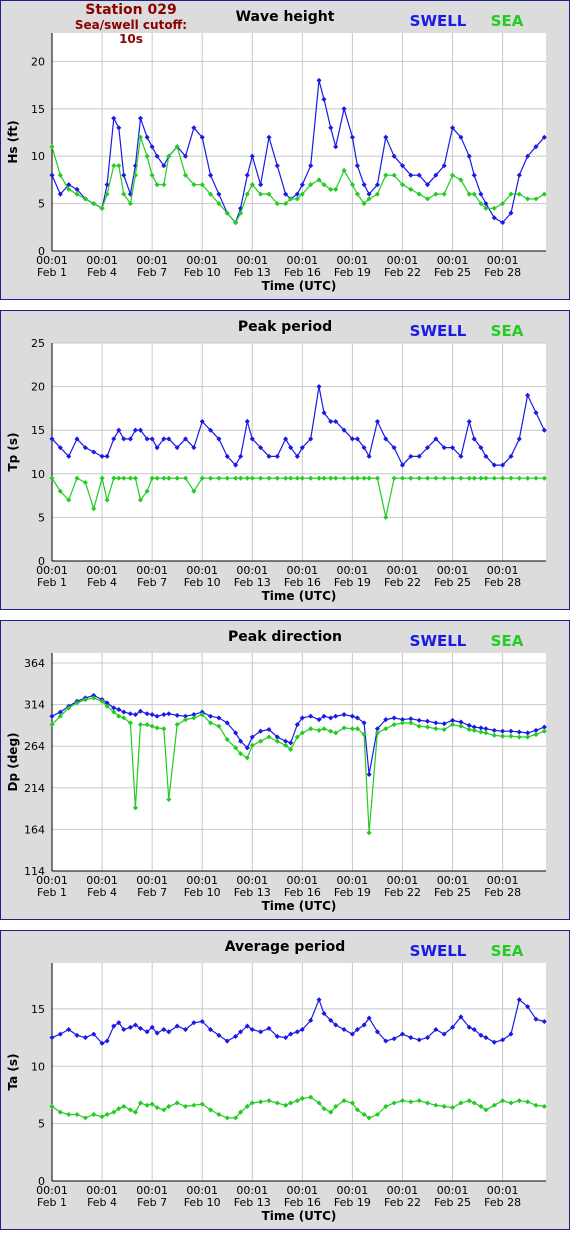 This screenshot has height=1240, width=570. What do you see at coordinates (34, 746) in the screenshot?
I see `y-tick-label: 264` at bounding box center [34, 746].